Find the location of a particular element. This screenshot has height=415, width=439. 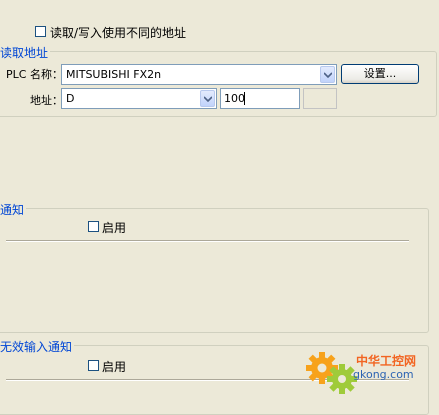

address-input: 100 is located at coordinates (260, 98).